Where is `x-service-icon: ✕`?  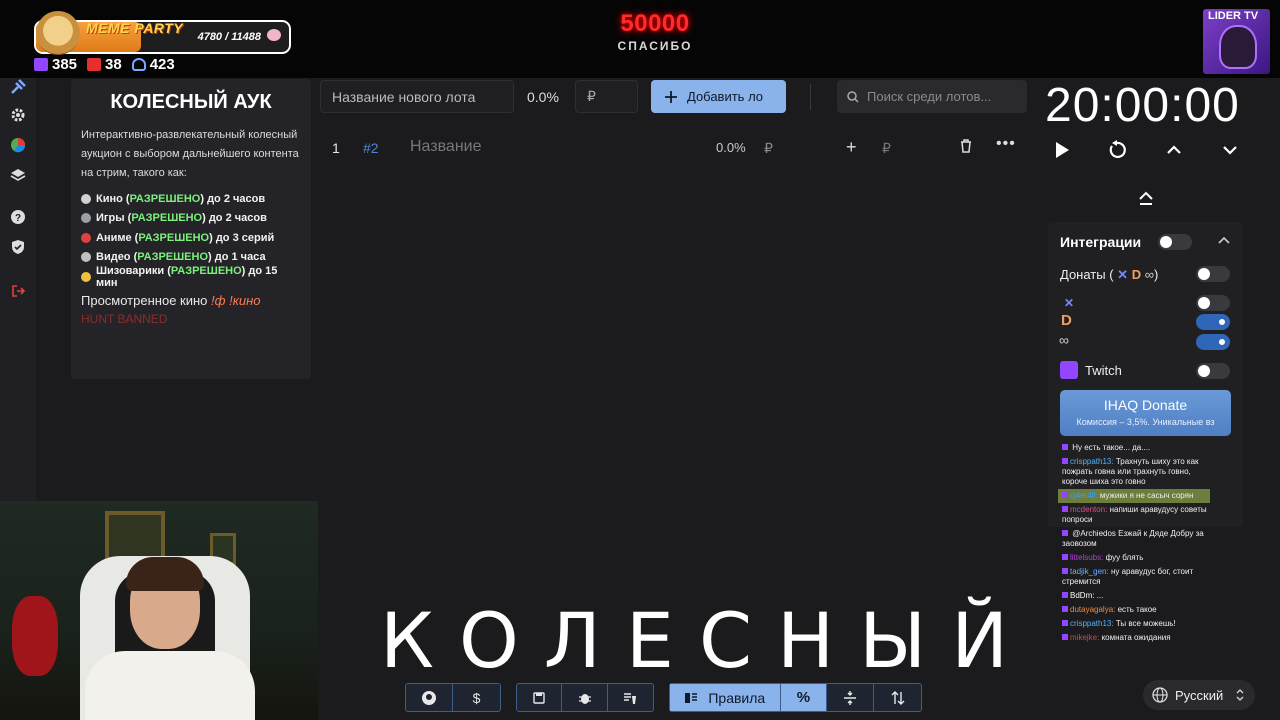
x-service-icon: ✕ is located at coordinates (1069, 303).